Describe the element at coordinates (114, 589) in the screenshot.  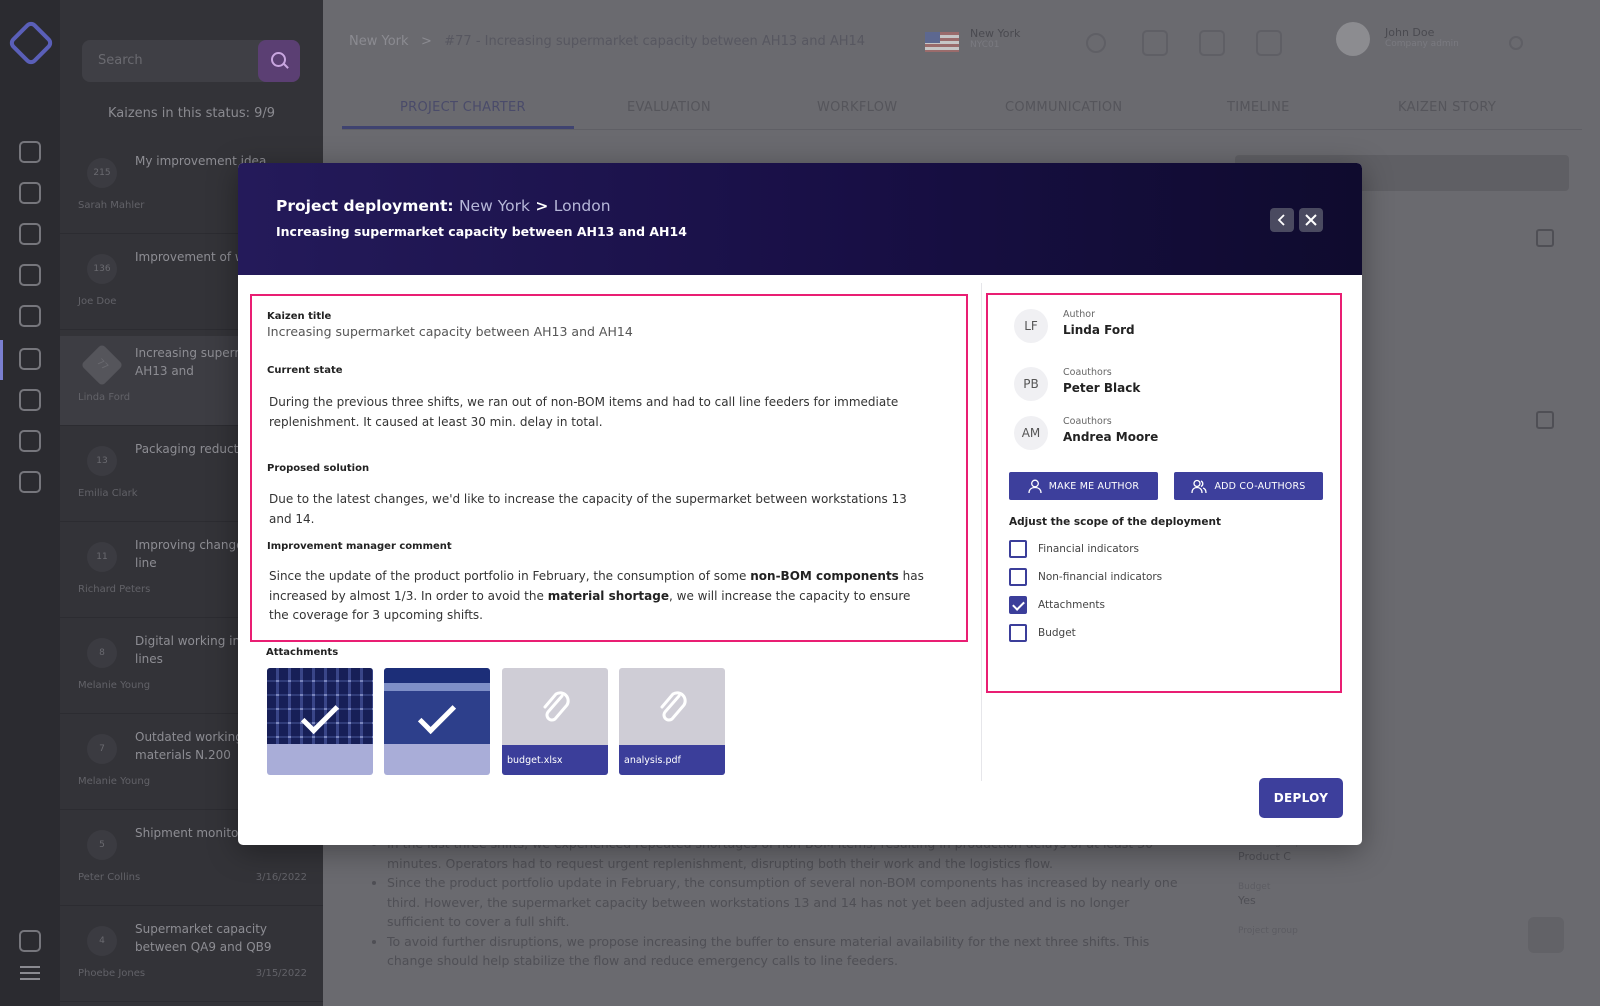
I see `kaizen-author: Richard Peters` at that location.